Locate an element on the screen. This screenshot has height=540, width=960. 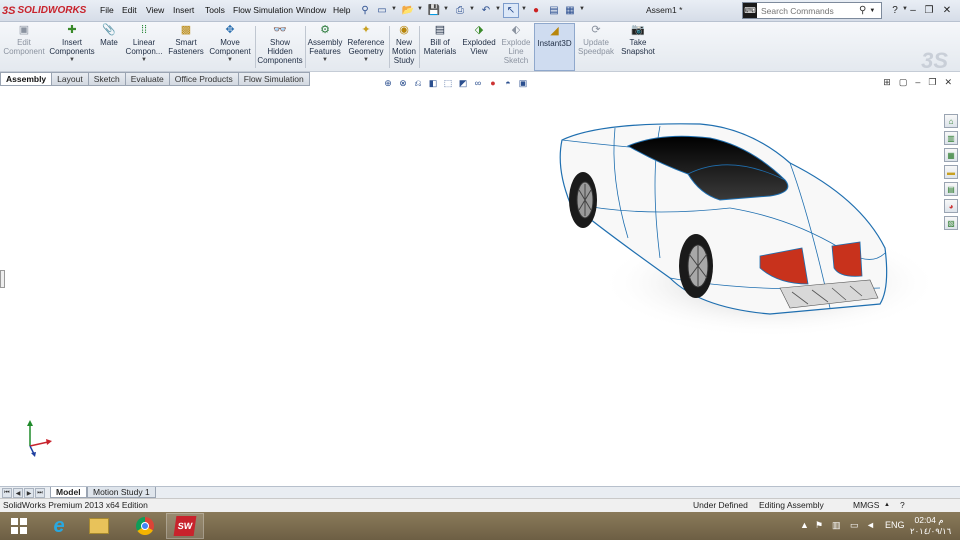
move-component-dropdown-icon: ▼ is located at coordinates (230, 60).